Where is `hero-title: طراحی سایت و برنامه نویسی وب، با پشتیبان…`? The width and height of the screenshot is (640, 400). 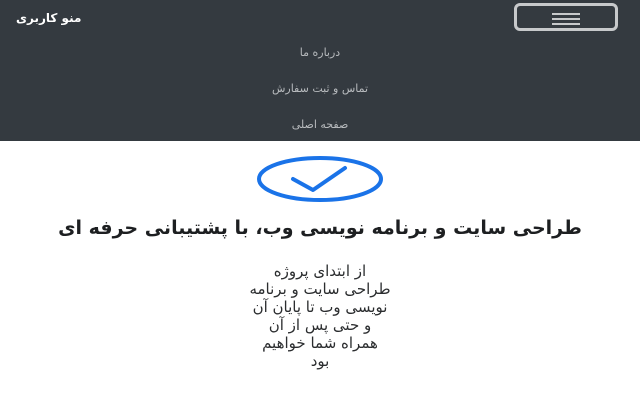 hero-title: طراحی سایت و برنامه نویسی وب، با پشتیبان… is located at coordinates (320, 228).